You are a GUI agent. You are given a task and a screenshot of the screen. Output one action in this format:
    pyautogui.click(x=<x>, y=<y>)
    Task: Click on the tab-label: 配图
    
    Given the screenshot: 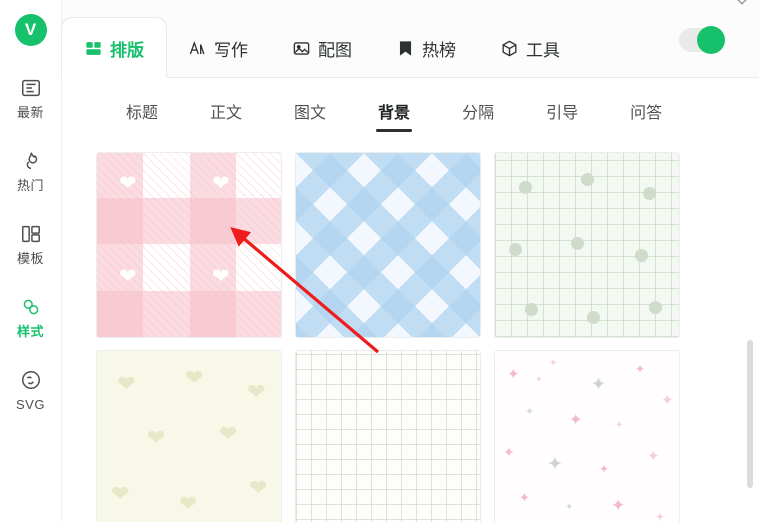 What is the action you would take?
    pyautogui.click(x=335, y=50)
    